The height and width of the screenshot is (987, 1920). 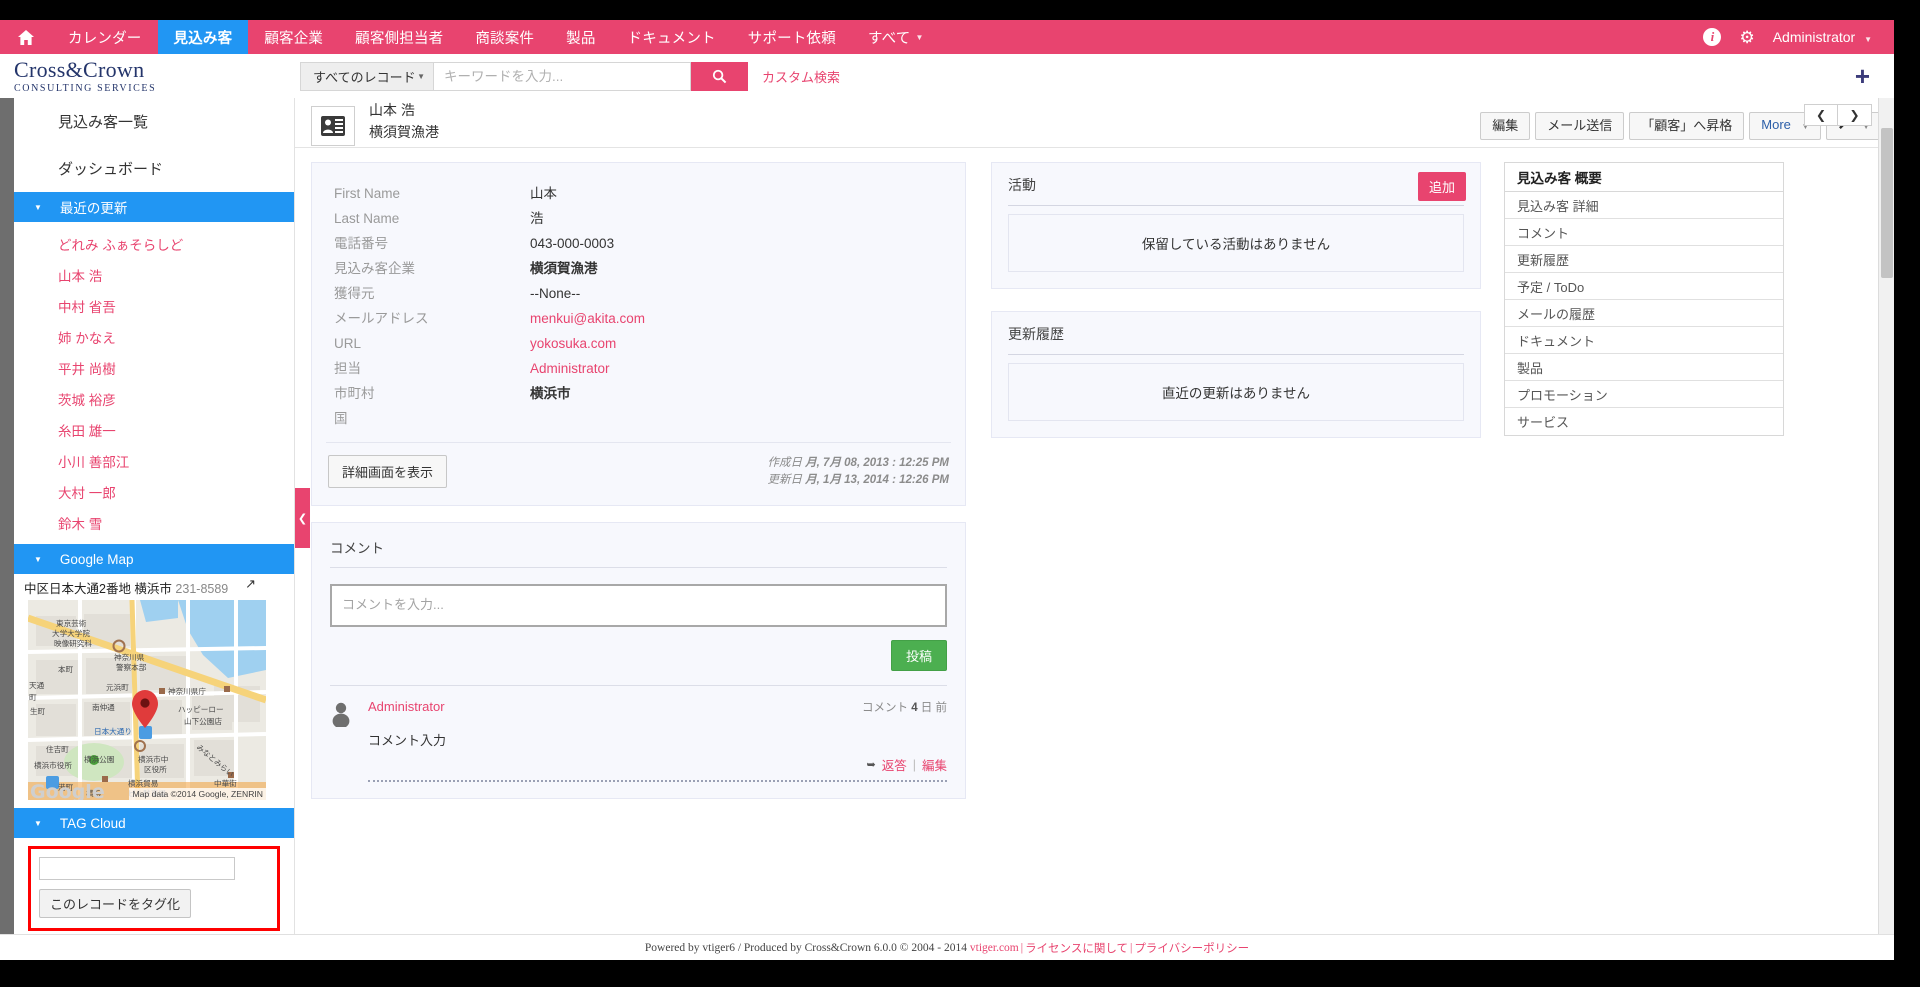 What do you see at coordinates (1505, 126) in the screenshot?
I see `edit-button: 編集` at bounding box center [1505, 126].